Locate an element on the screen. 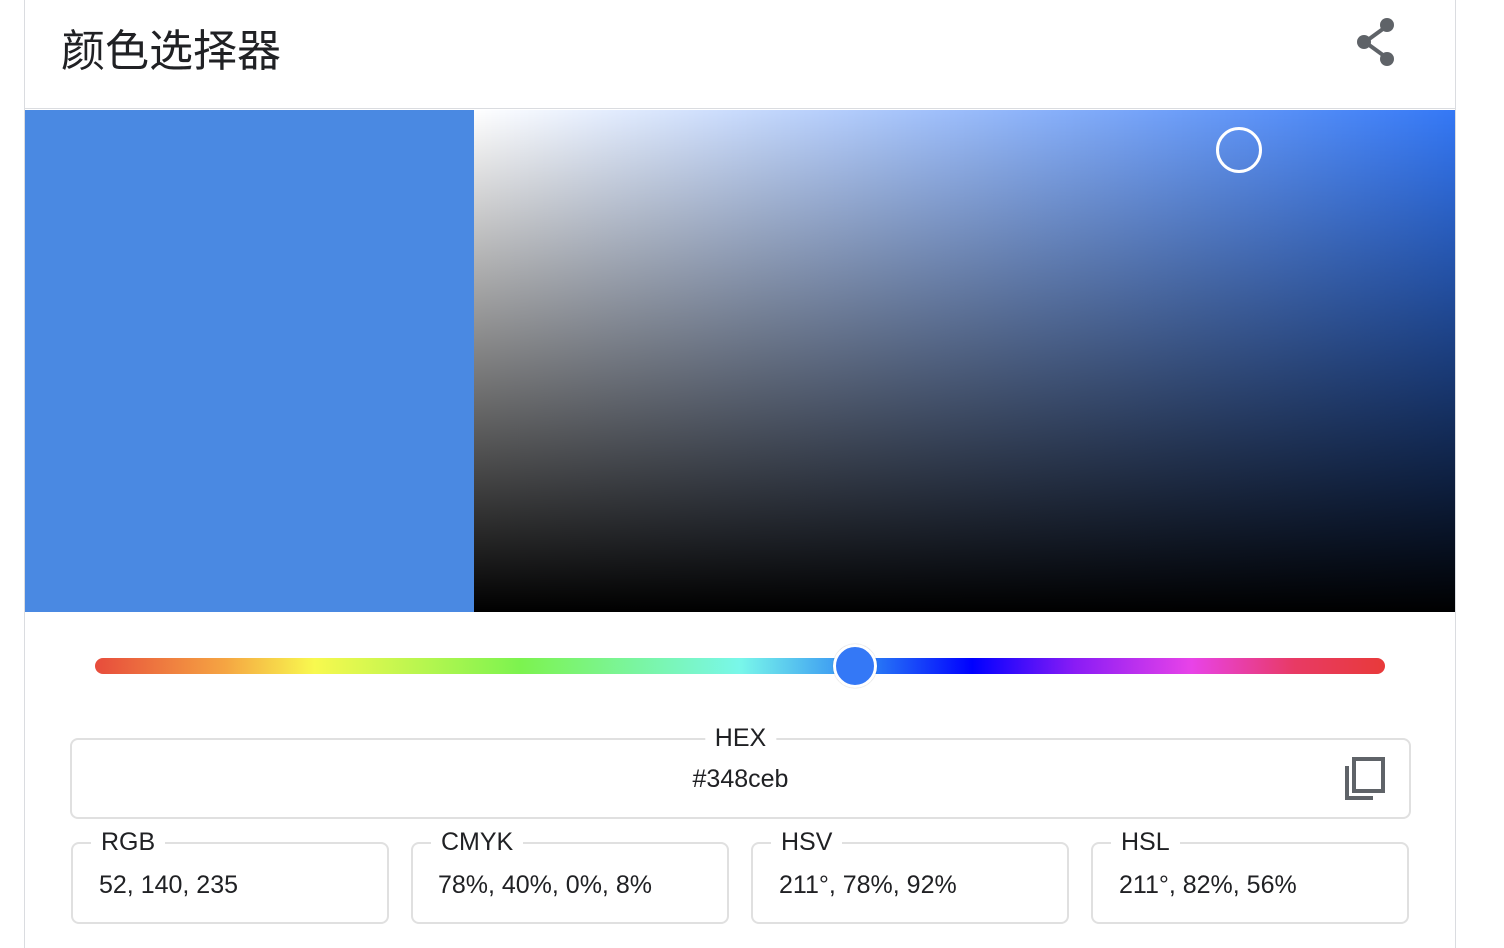 The height and width of the screenshot is (948, 1504). copy-button is located at coordinates (1365, 779).